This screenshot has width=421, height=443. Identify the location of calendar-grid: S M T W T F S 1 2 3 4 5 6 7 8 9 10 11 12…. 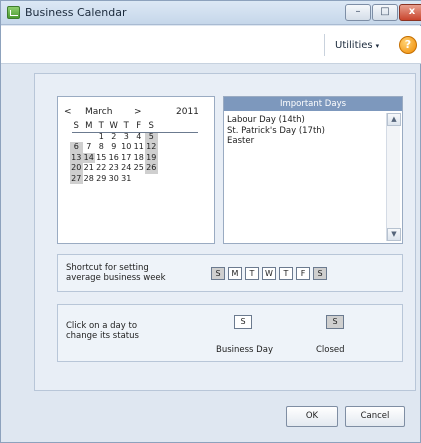
(114, 152).